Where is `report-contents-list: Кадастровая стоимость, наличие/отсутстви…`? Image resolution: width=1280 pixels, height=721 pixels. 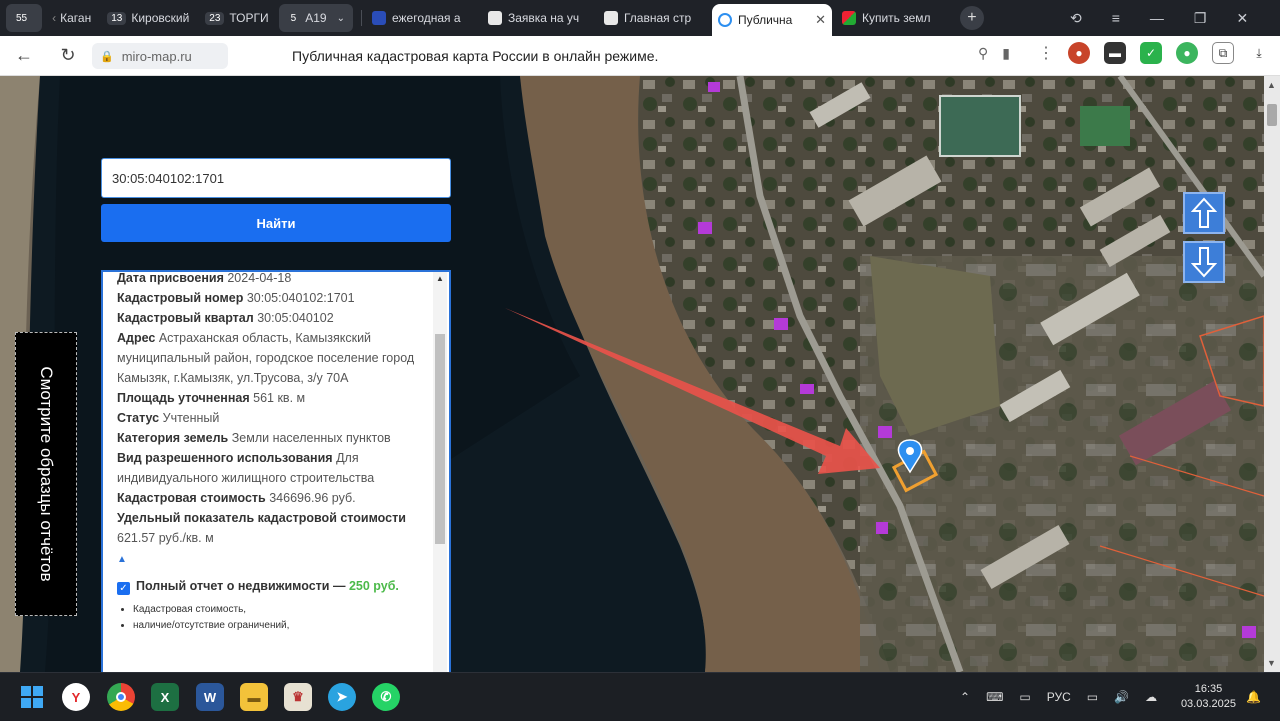 report-contents-list: Кадастровая стоимость, наличие/отсутстви… is located at coordinates (276, 618).